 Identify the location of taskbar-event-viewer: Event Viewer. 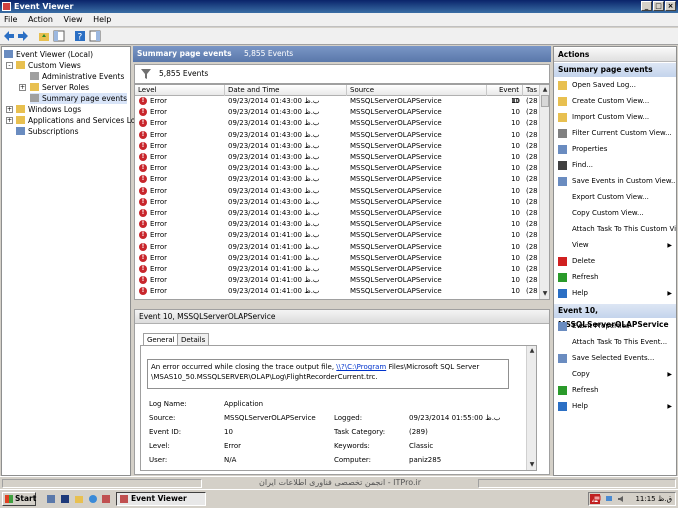
(161, 499).